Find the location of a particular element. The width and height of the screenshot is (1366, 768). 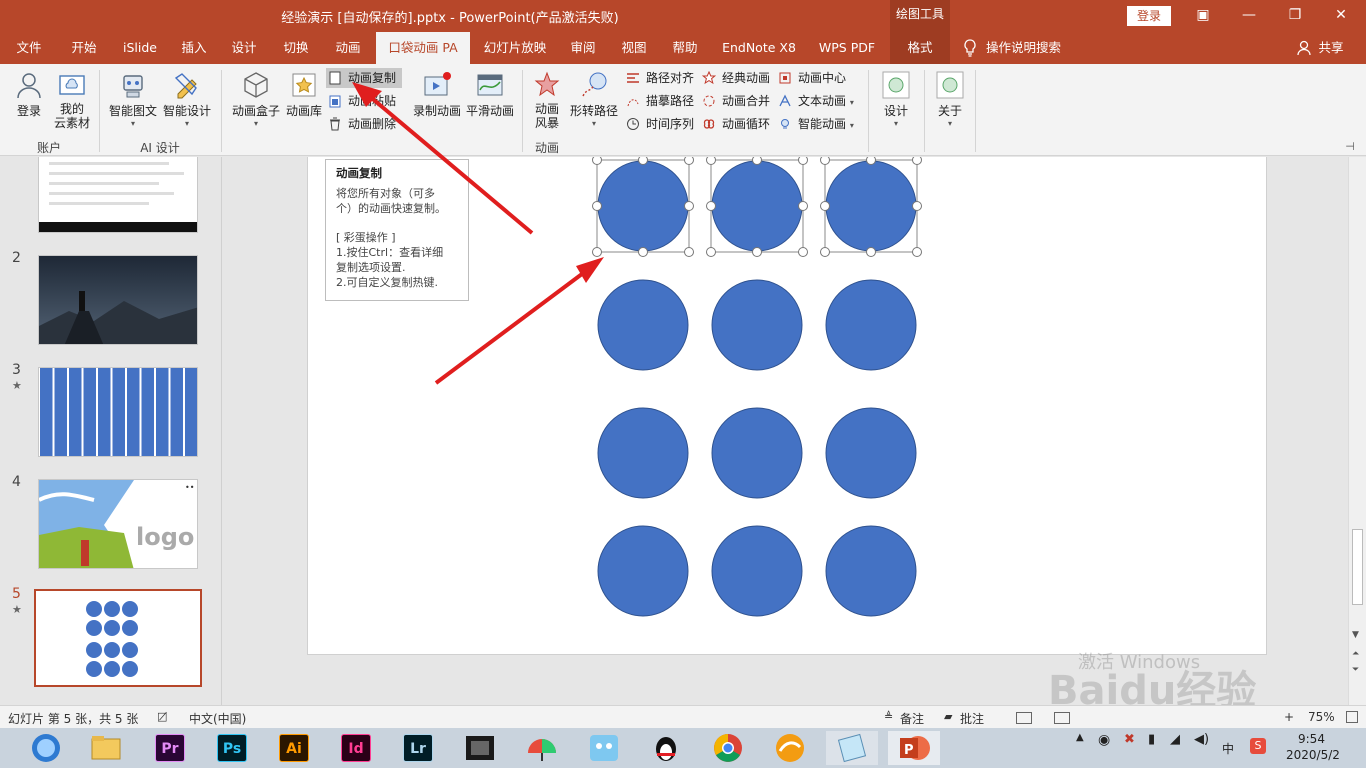

film-strip-icon is located at coordinates (480, 748).